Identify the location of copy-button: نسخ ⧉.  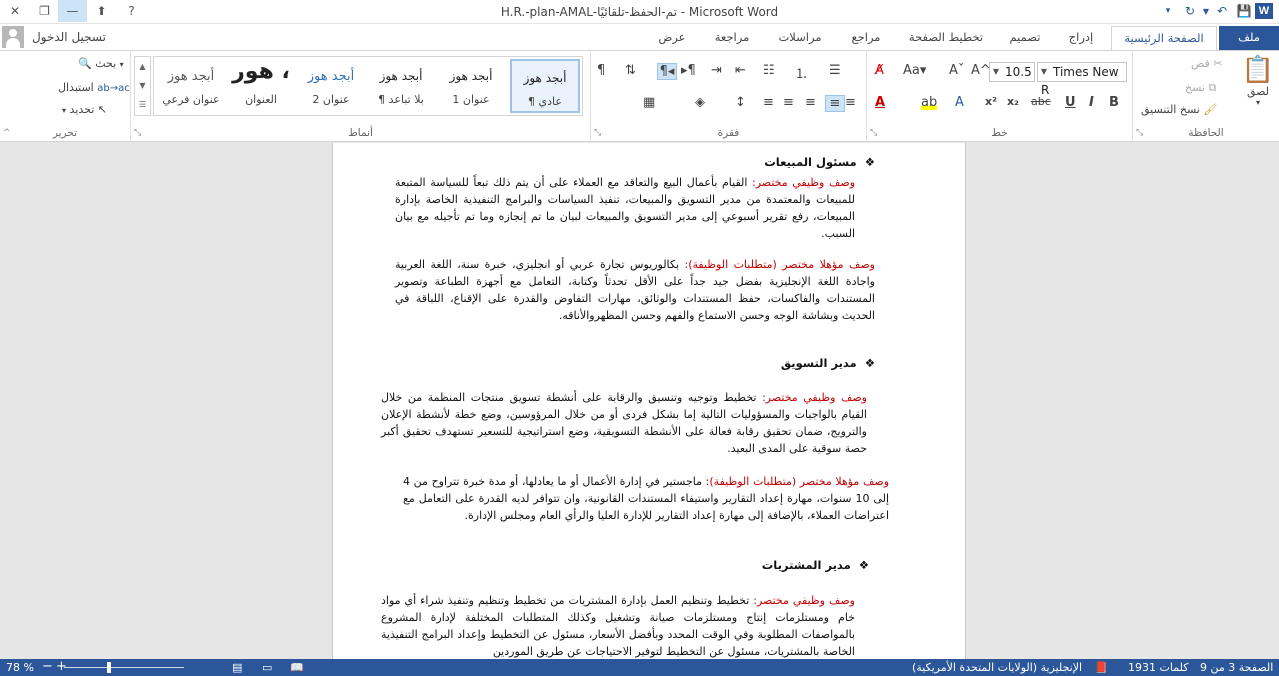
(1200, 88).